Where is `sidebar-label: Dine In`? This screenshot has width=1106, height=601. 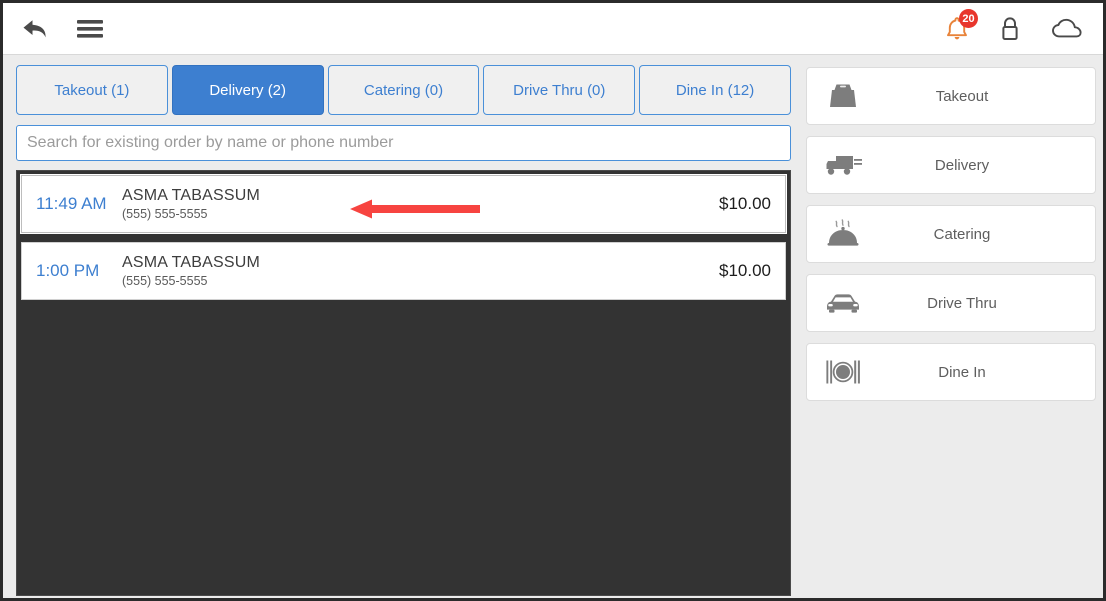
sidebar-label: Dine In is located at coordinates (962, 372).